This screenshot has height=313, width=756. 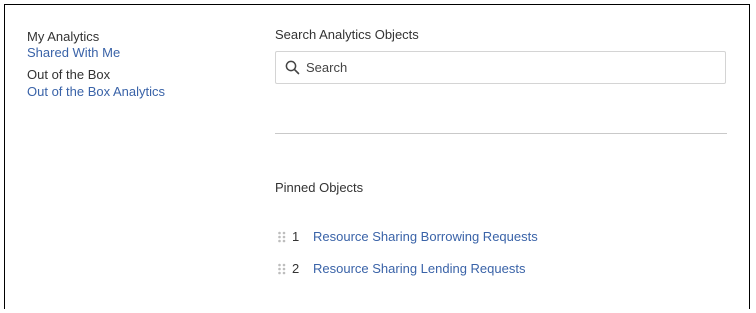 I want to click on pinned-item-link: Resource Sharing Borrowing Requests, so click(x=425, y=236).